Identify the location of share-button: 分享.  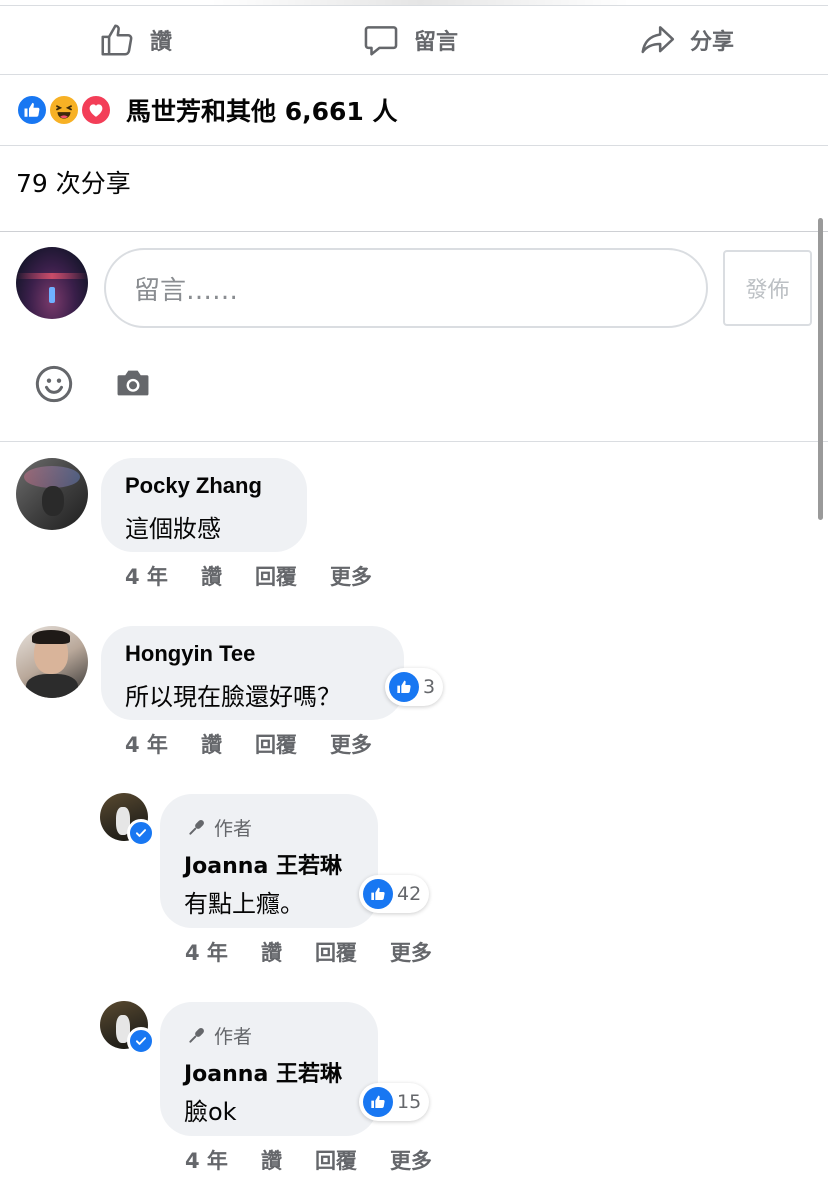
(686, 40).